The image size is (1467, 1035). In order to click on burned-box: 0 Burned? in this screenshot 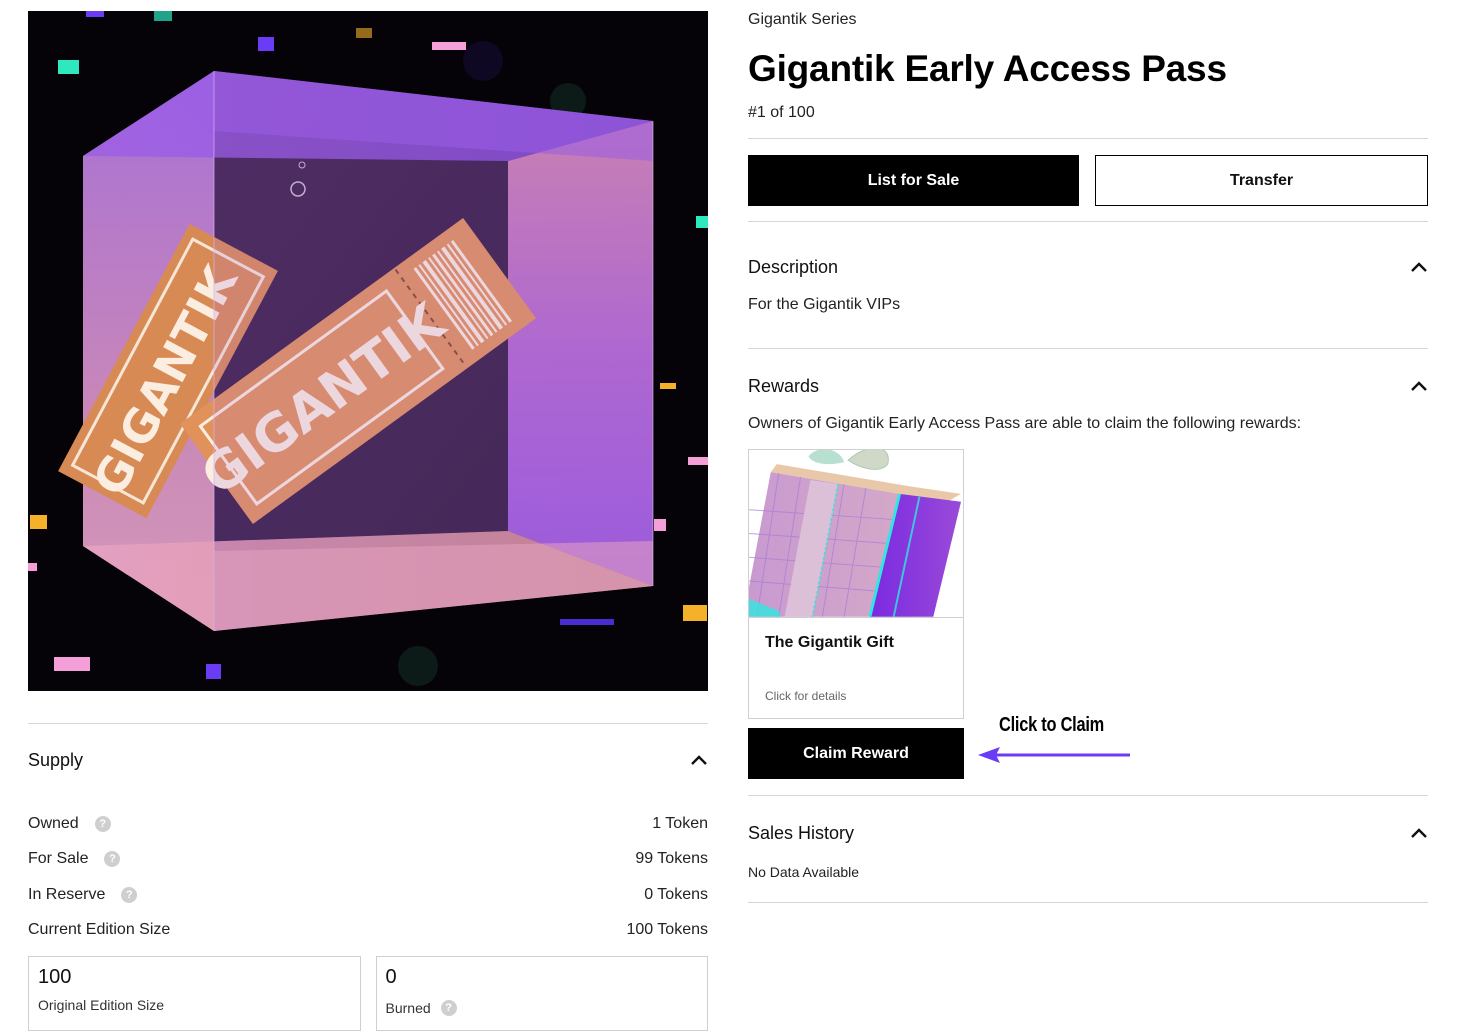, I will do `click(541, 993)`.